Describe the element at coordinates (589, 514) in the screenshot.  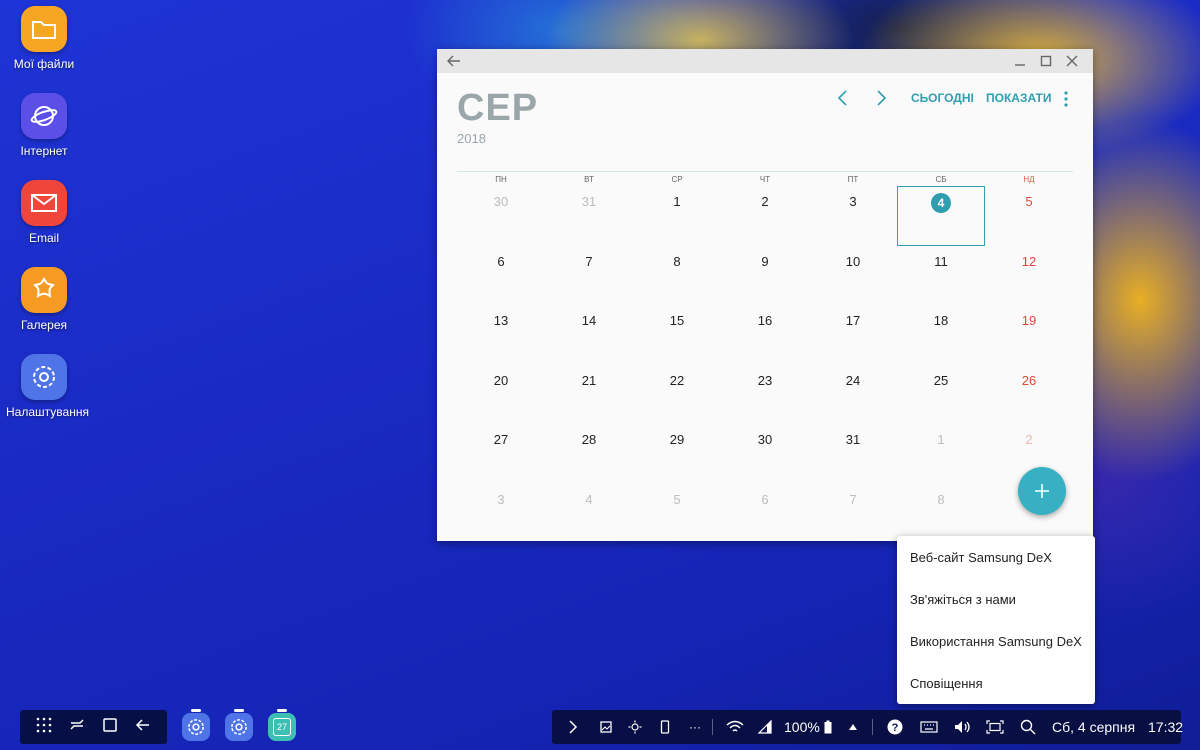
I see `day-cell: 4` at that location.